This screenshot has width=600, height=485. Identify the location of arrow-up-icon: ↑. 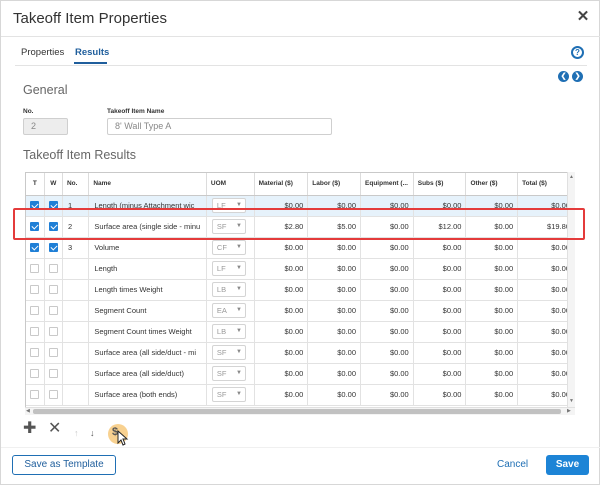
(76, 433).